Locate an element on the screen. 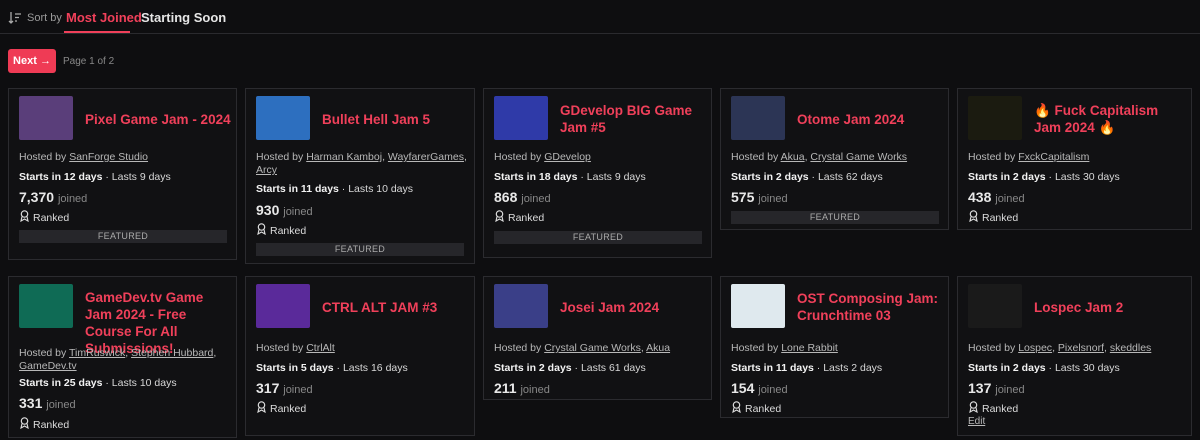  jam-timing: Starts in 25 days · Lasts 10 days is located at coordinates (98, 383).